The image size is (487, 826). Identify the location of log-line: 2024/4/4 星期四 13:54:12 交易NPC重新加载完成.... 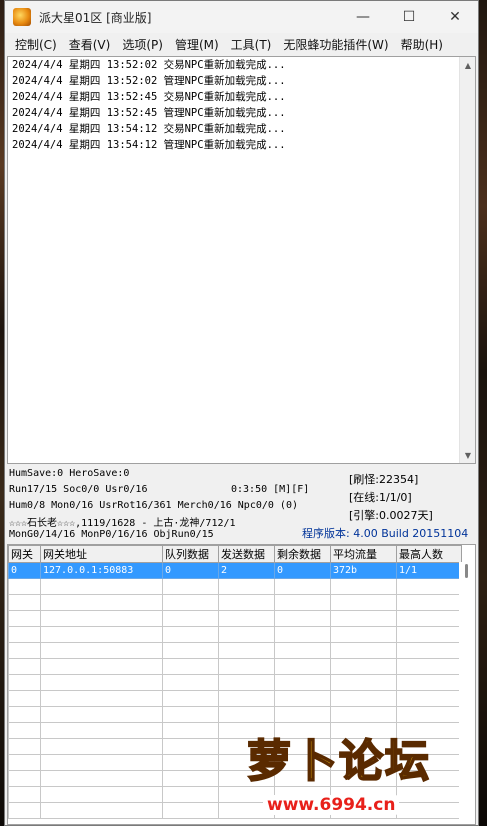
(149, 129).